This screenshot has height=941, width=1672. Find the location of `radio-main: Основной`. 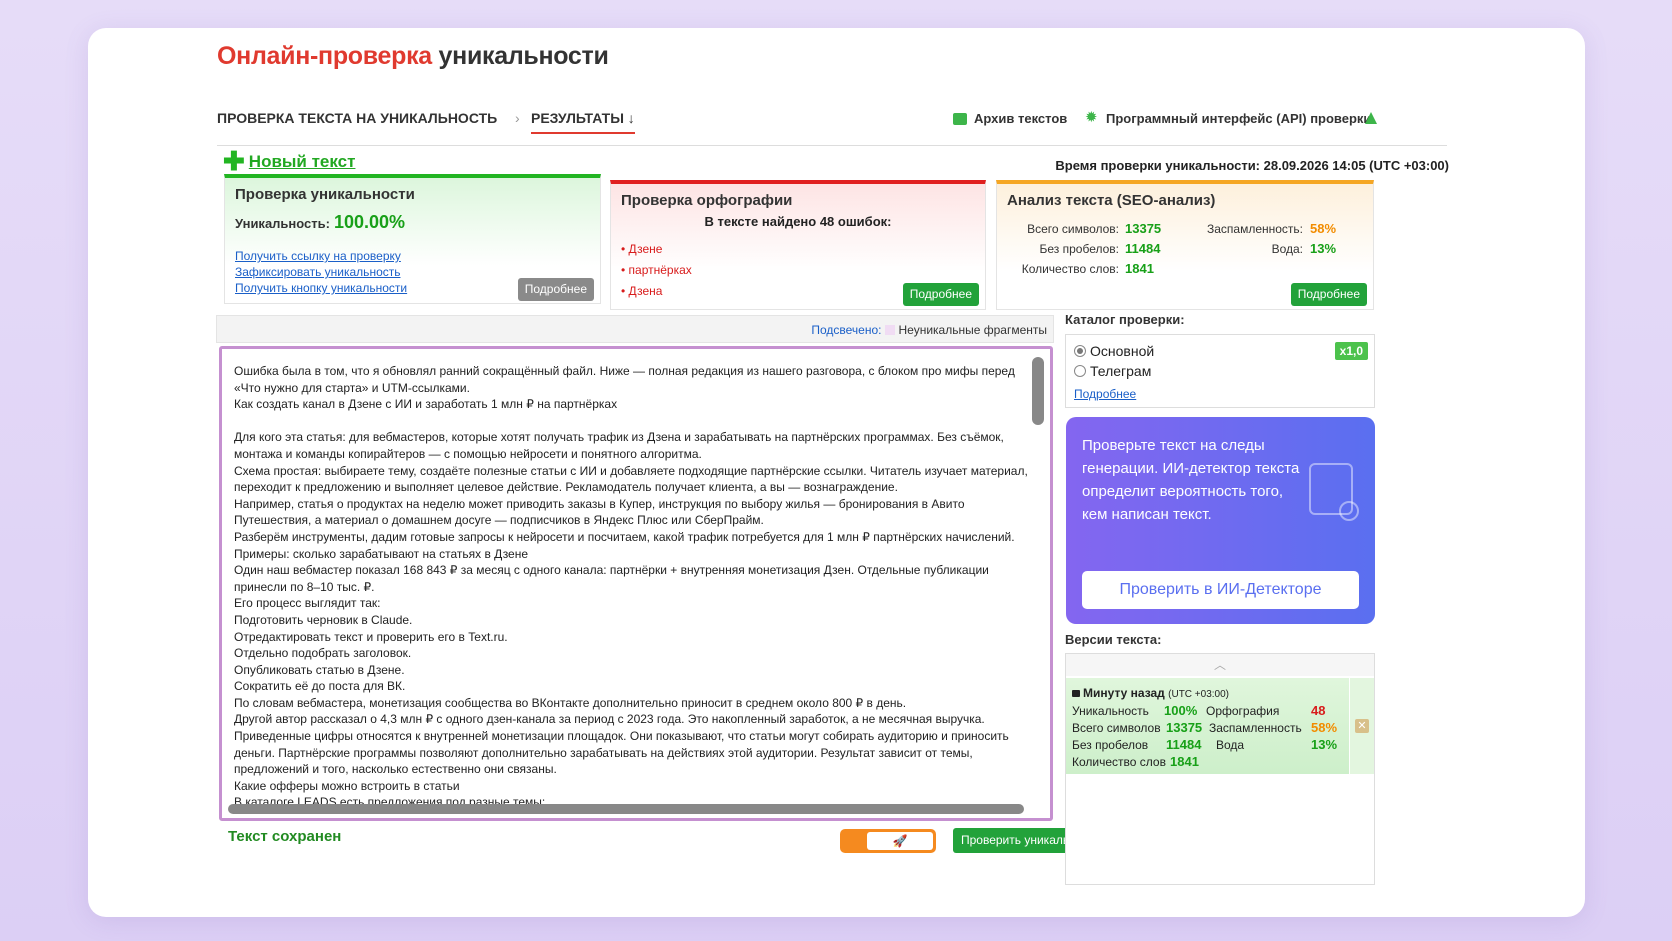

radio-main: Основной is located at coordinates (1114, 351).